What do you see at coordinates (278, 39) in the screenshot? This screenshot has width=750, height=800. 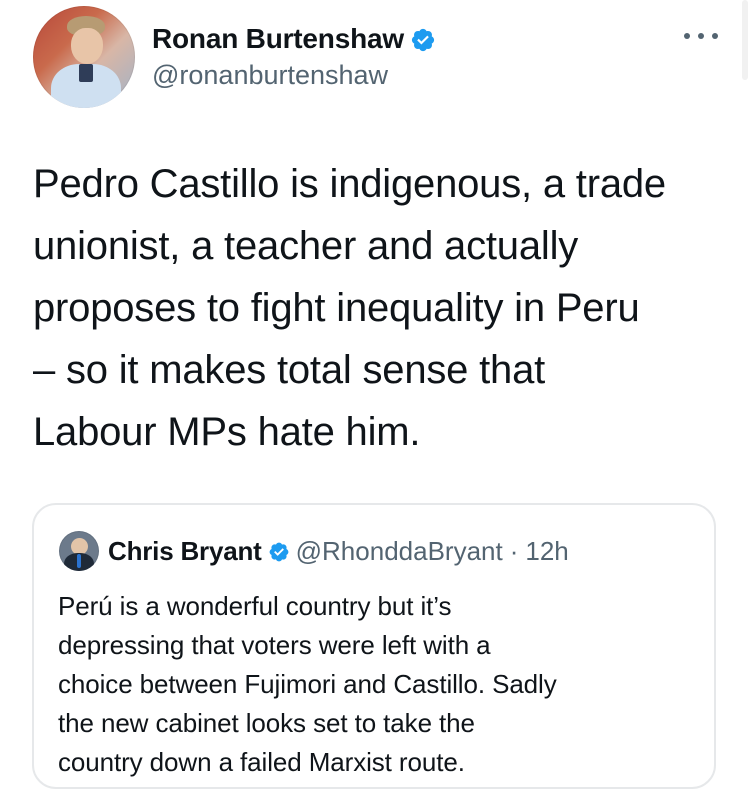 I see `author-display-name: Ronan Burtenshaw` at bounding box center [278, 39].